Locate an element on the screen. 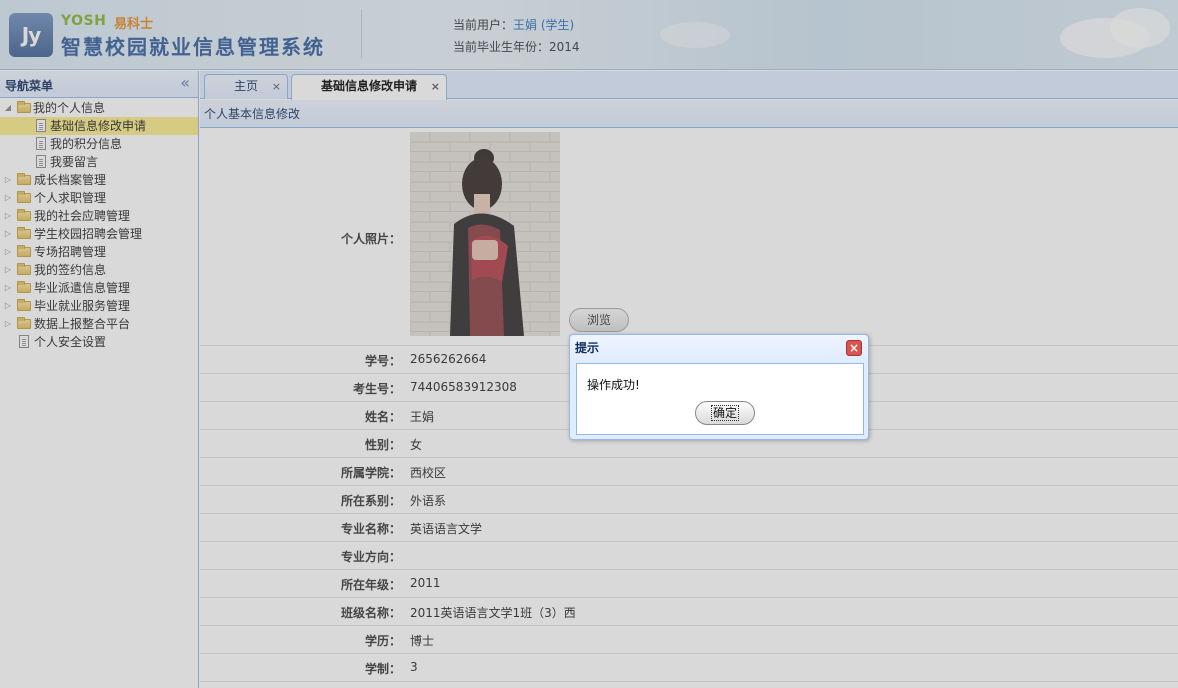 This screenshot has height=688, width=1178. dialog-body: 操作成功! 确定 is located at coordinates (720, 399).